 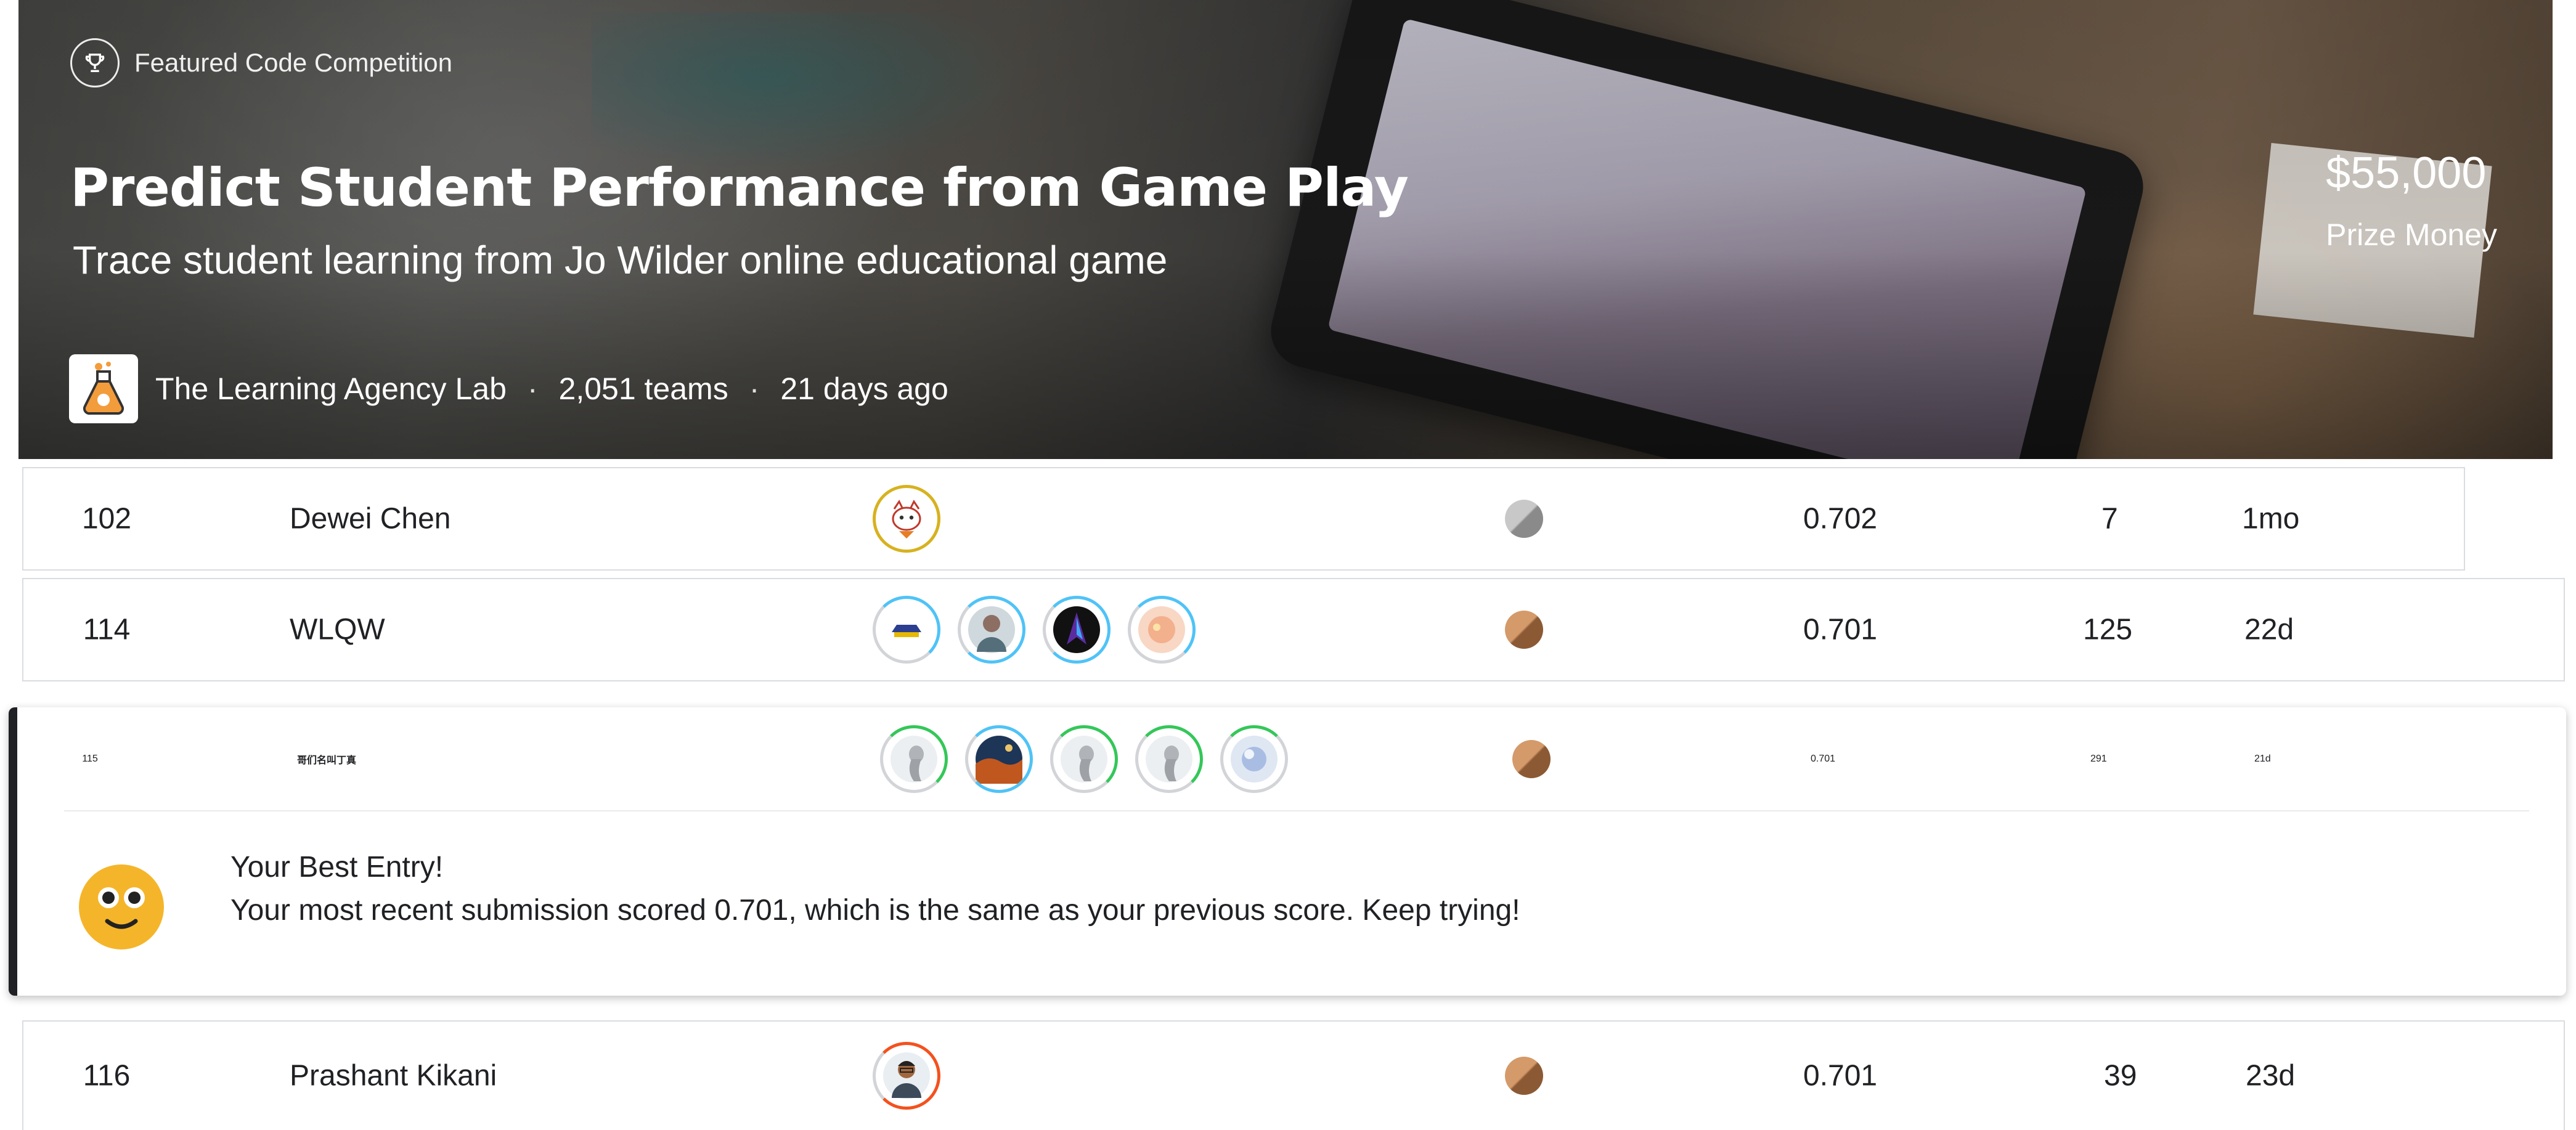 I want to click on prize-label: Prize Money, so click(x=2411, y=234).